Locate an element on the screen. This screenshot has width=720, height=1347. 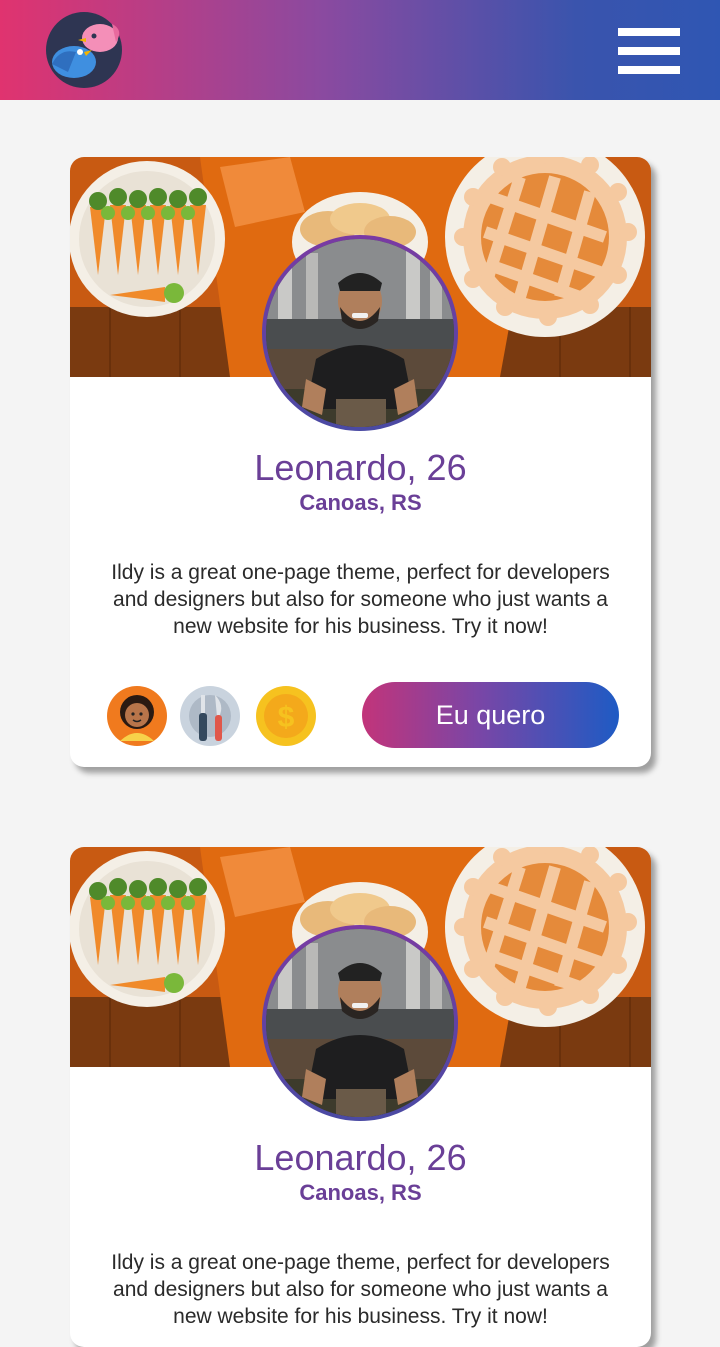
hamburger-menu-button is located at coordinates (649, 51).